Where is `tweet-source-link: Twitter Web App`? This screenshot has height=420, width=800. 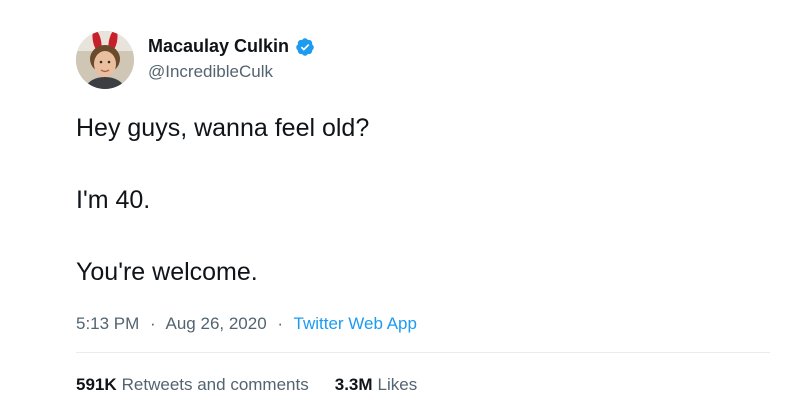
tweet-source-link: Twitter Web App is located at coordinates (355, 323).